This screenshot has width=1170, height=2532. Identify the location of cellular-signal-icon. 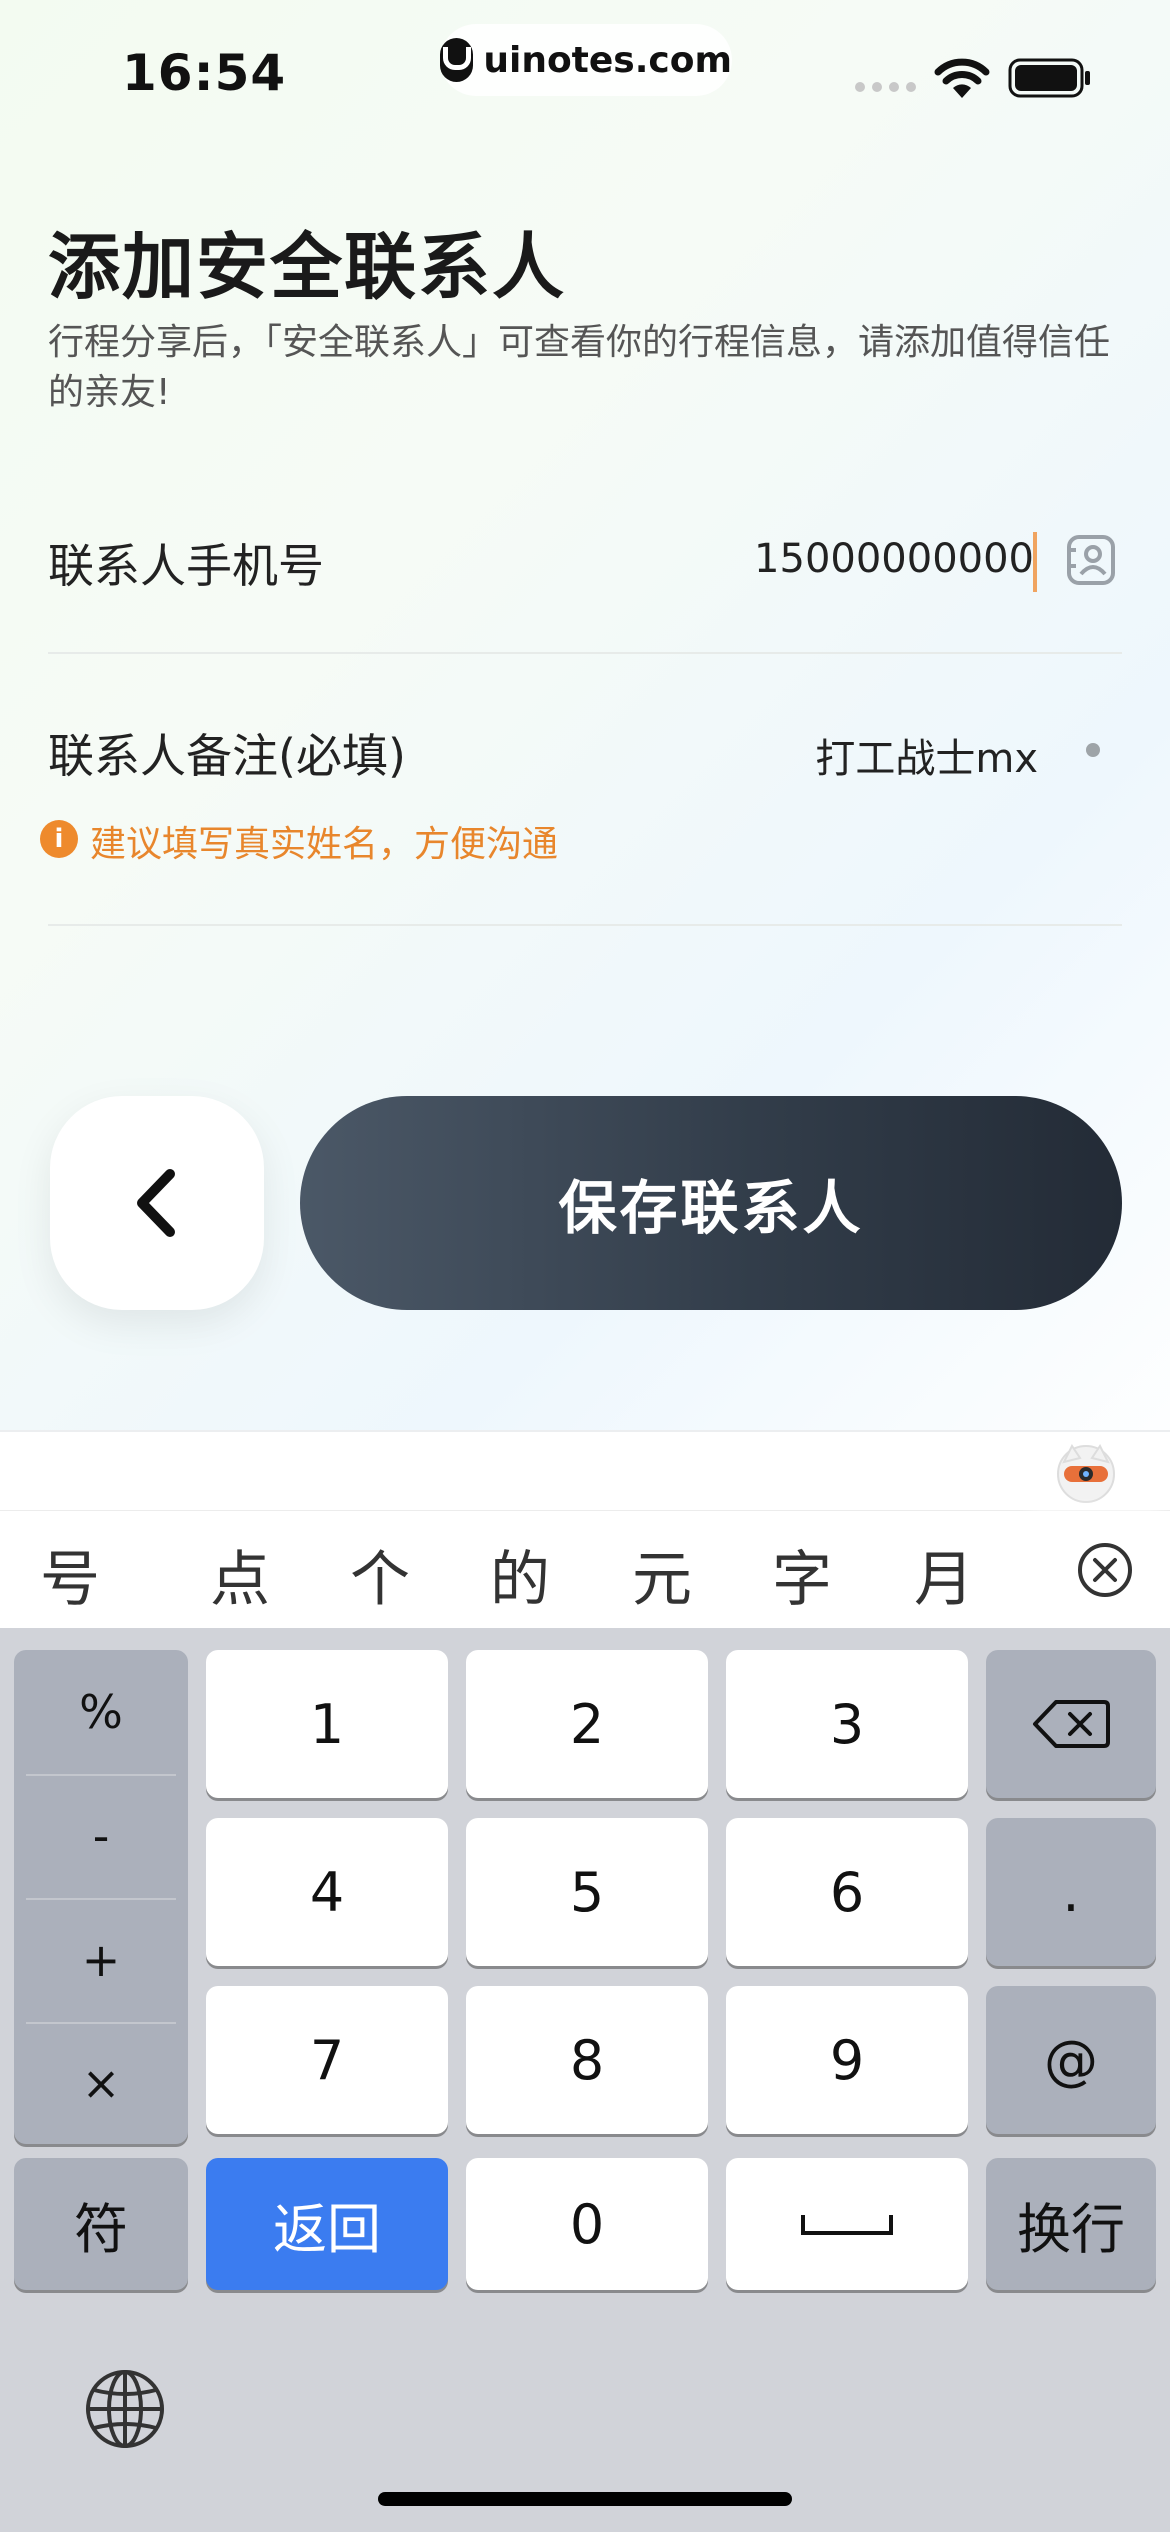
(885, 87).